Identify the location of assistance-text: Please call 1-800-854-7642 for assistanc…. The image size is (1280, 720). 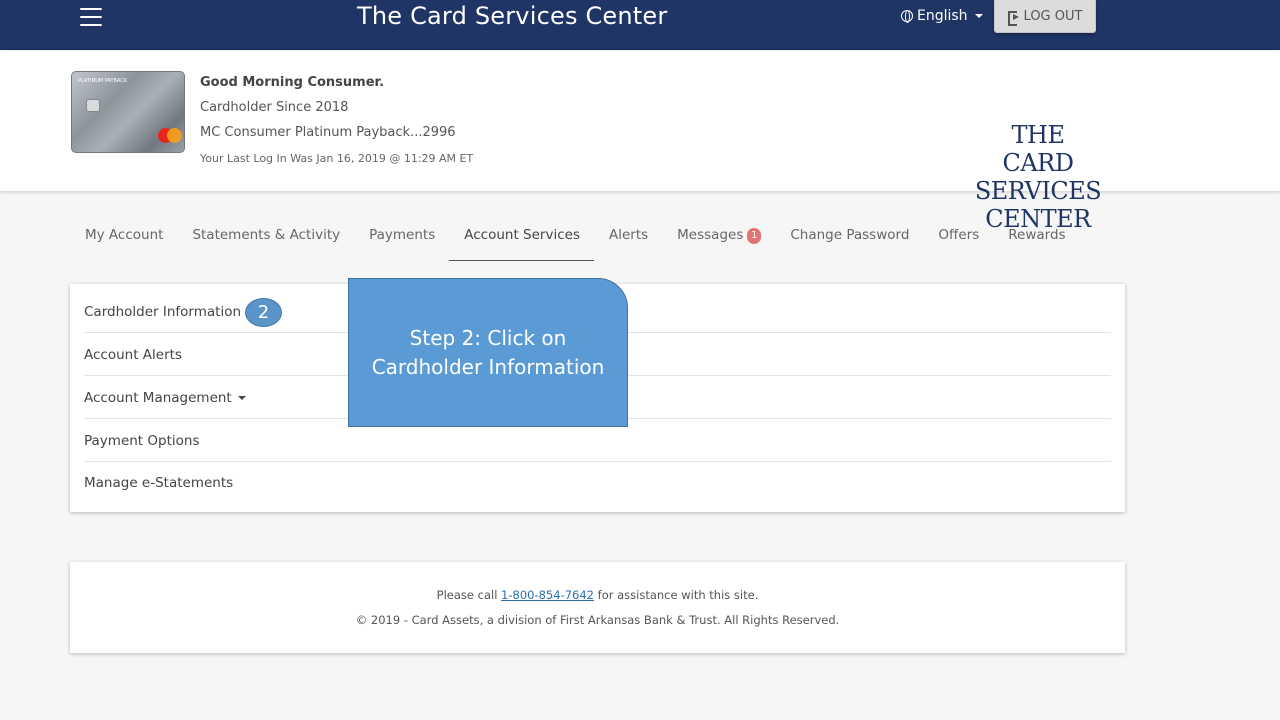
(597, 595).